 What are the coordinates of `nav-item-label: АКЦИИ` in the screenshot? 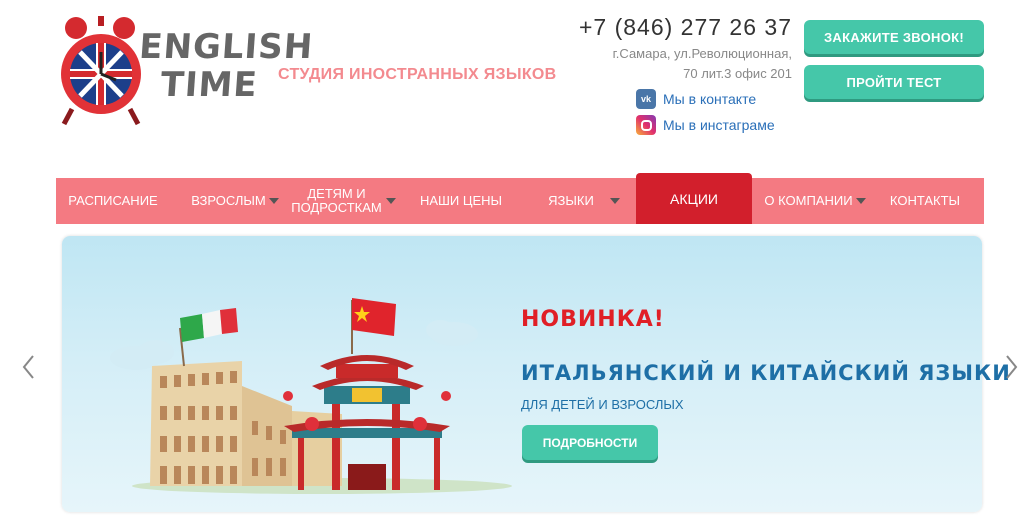 It's located at (694, 198).